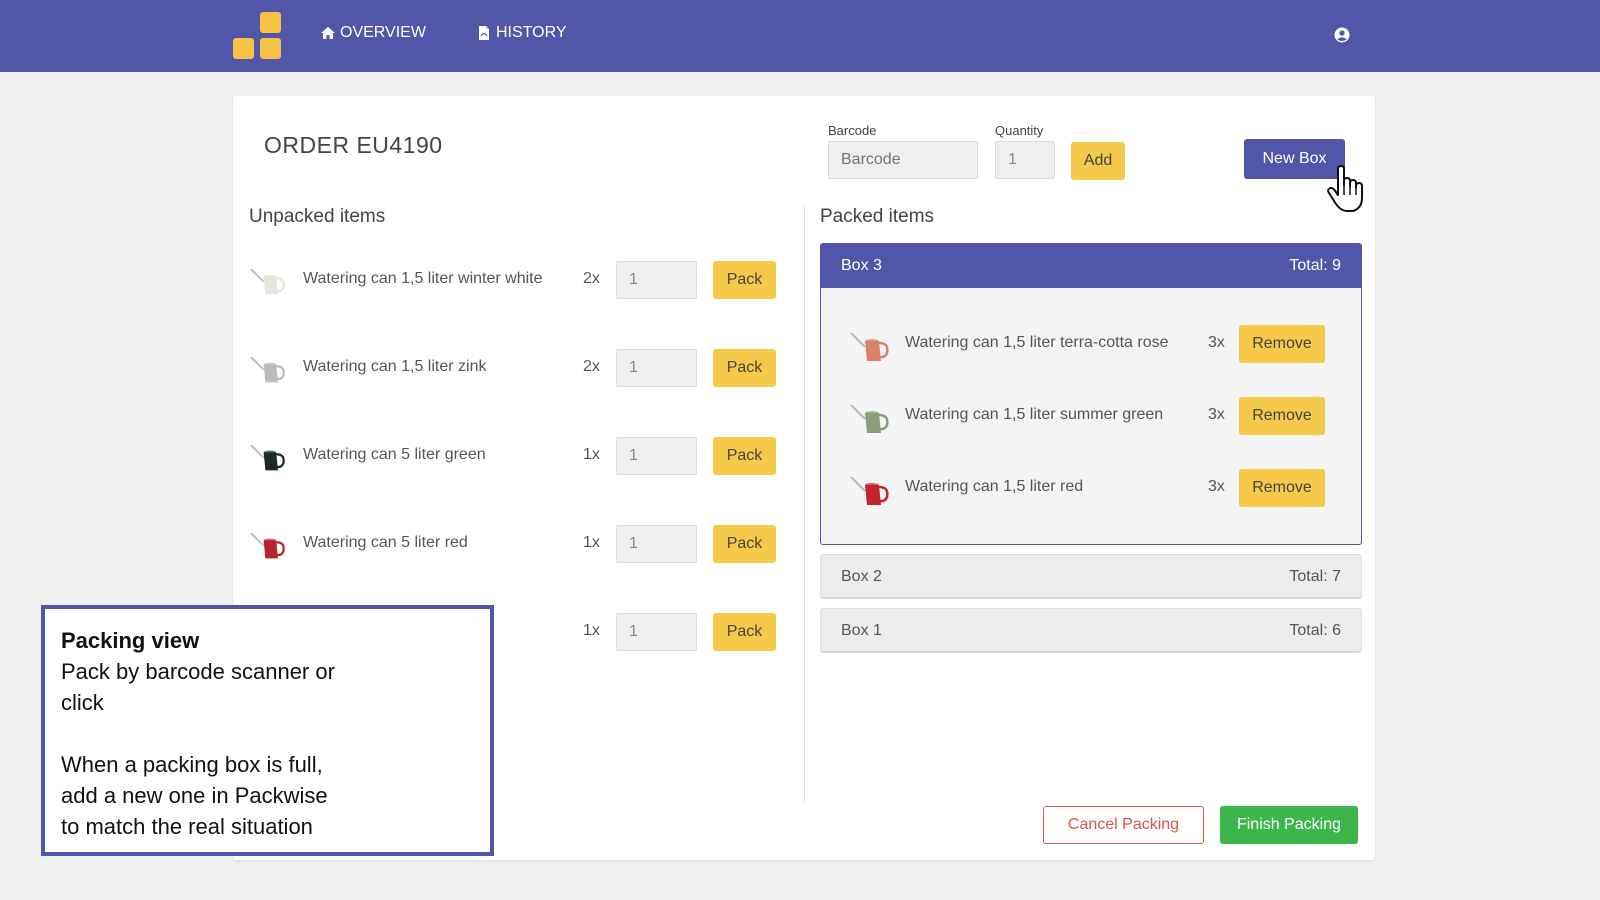 Image resolution: width=1600 pixels, height=900 pixels. Describe the element at coordinates (1037, 342) in the screenshot. I see `item-name: Watering can 1,5 liter terra-cotta rose` at that location.